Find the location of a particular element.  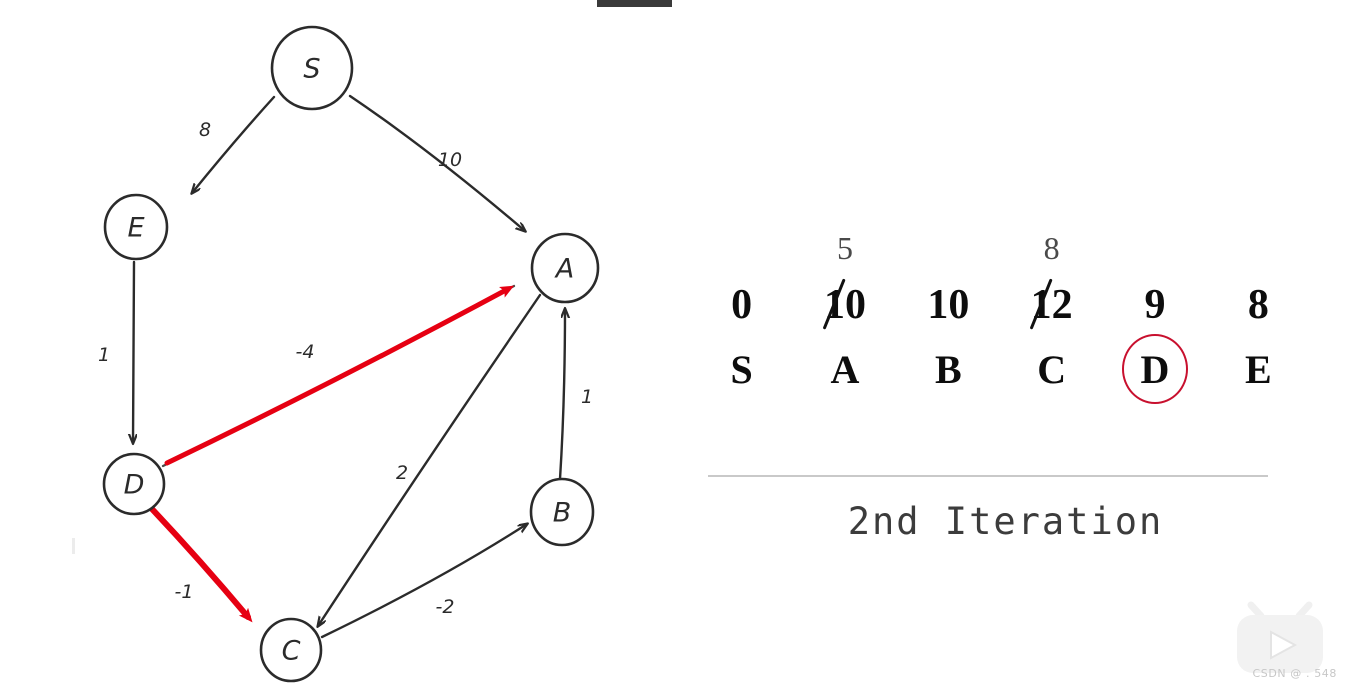

table-row-node-names: S A B C D E is located at coordinates (1000, 369).